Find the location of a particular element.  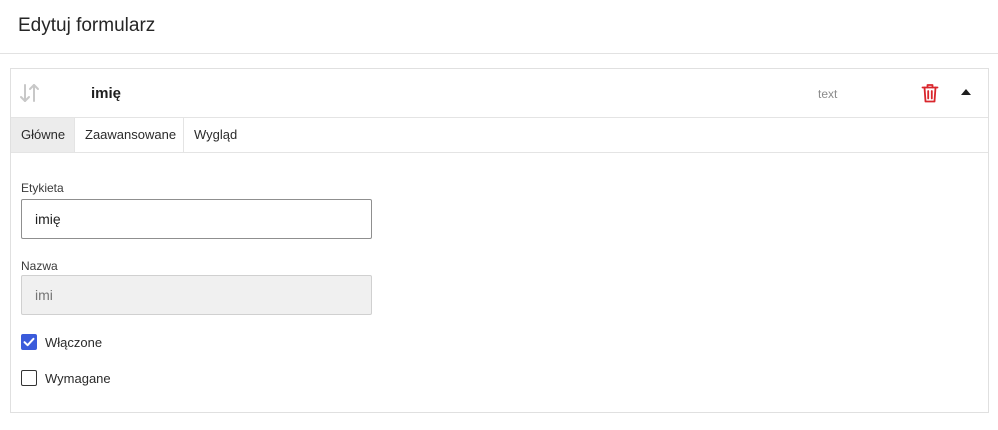

name-input is located at coordinates (196, 295).